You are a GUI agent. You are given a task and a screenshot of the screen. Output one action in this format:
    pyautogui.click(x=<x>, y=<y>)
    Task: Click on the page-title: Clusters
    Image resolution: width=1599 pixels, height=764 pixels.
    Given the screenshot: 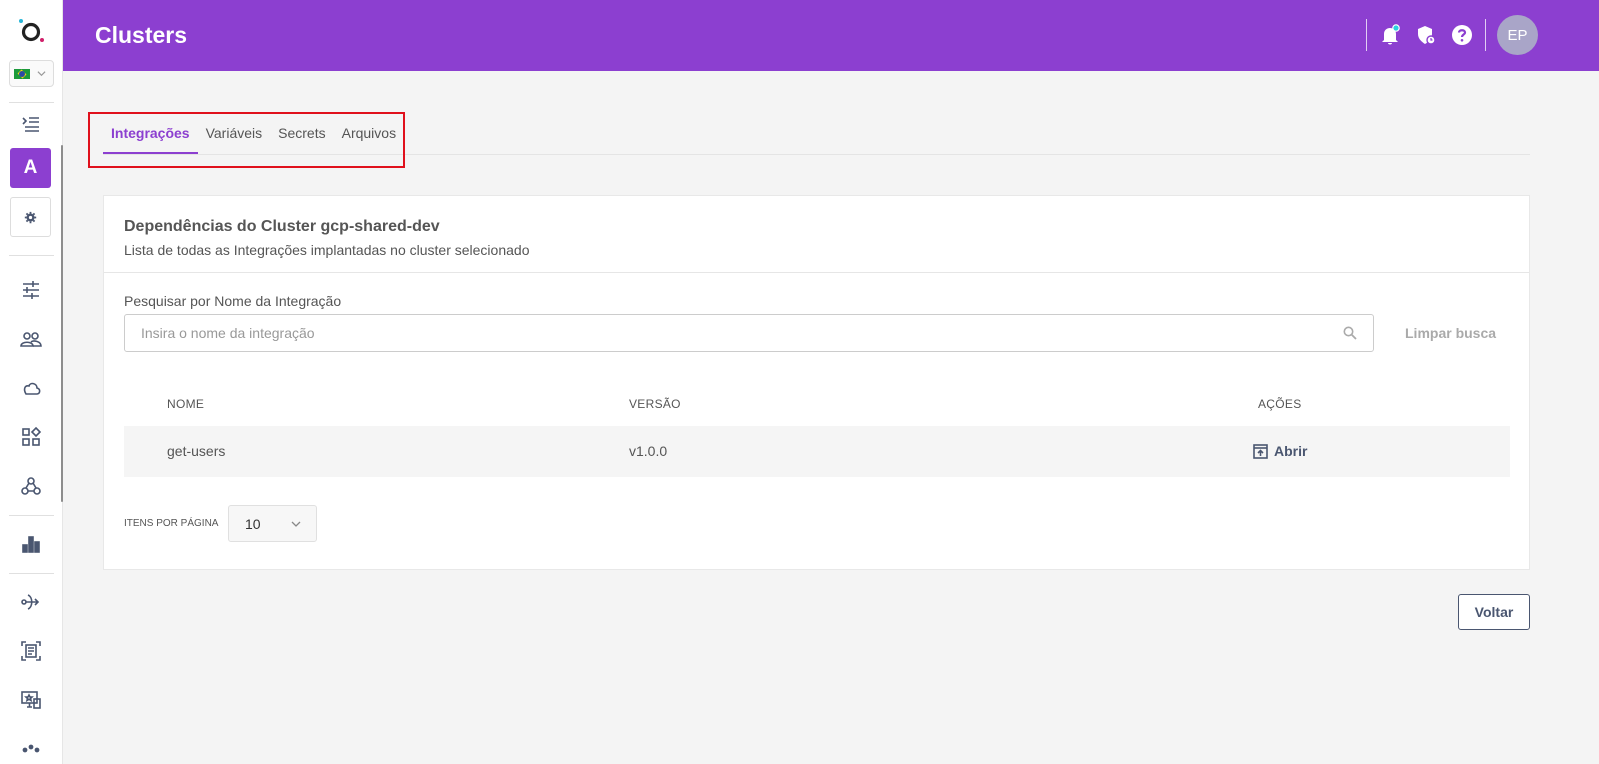 What is the action you would take?
    pyautogui.click(x=141, y=35)
    